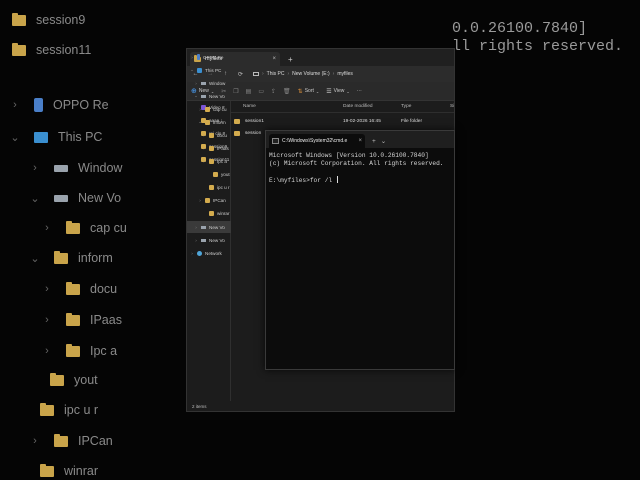  I want to click on pc-icon, so click(199, 70).